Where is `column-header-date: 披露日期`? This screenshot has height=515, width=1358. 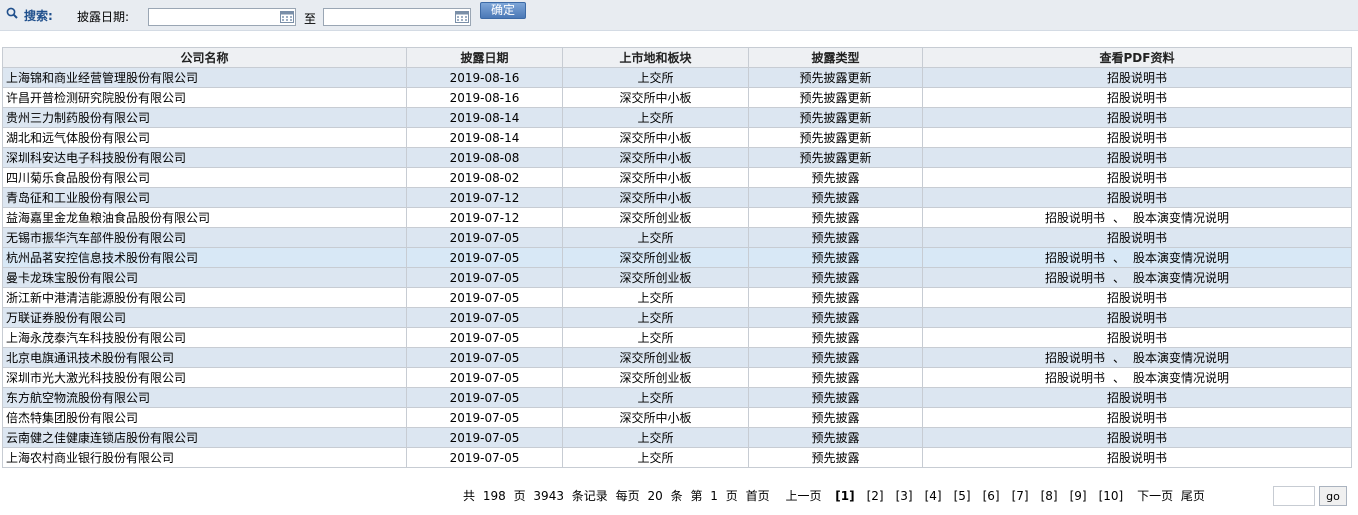 column-header-date: 披露日期 is located at coordinates (484, 57).